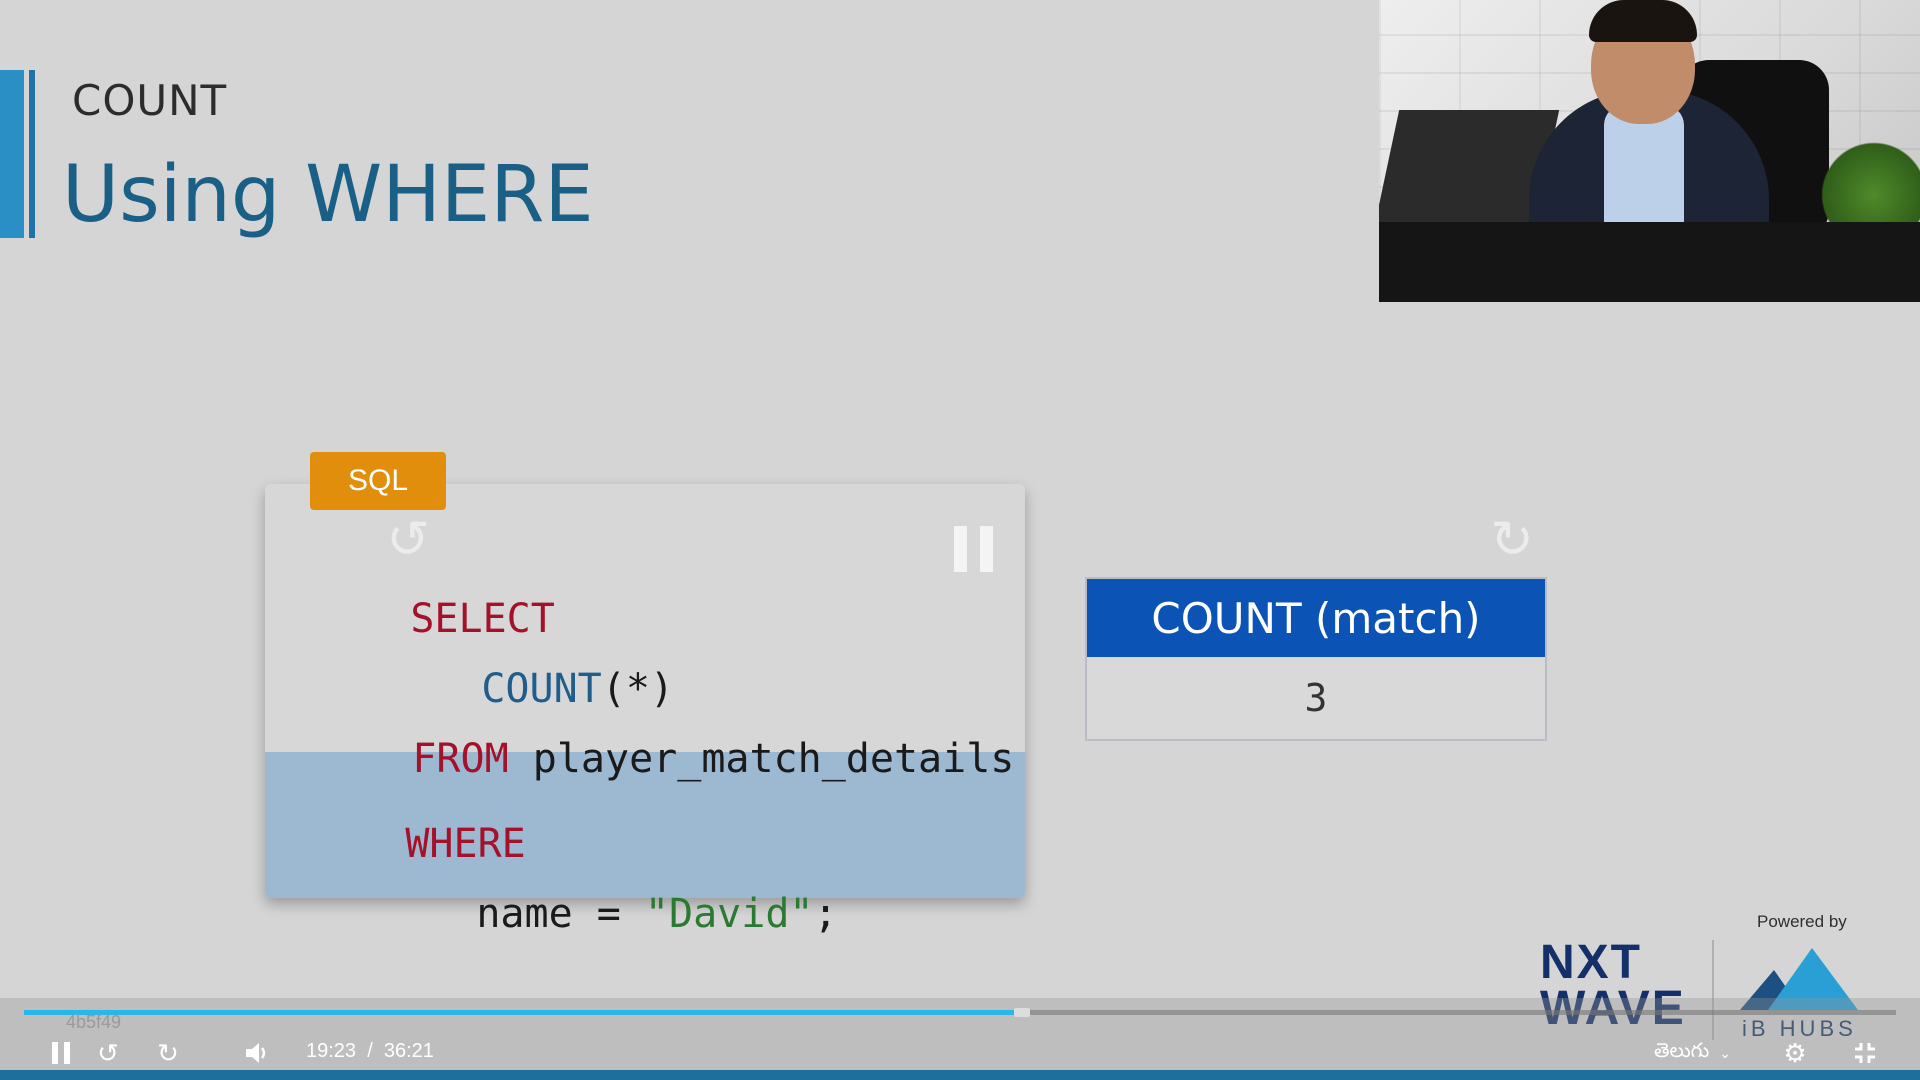 The height and width of the screenshot is (1080, 1920). I want to click on progress-played, so click(523, 1012).